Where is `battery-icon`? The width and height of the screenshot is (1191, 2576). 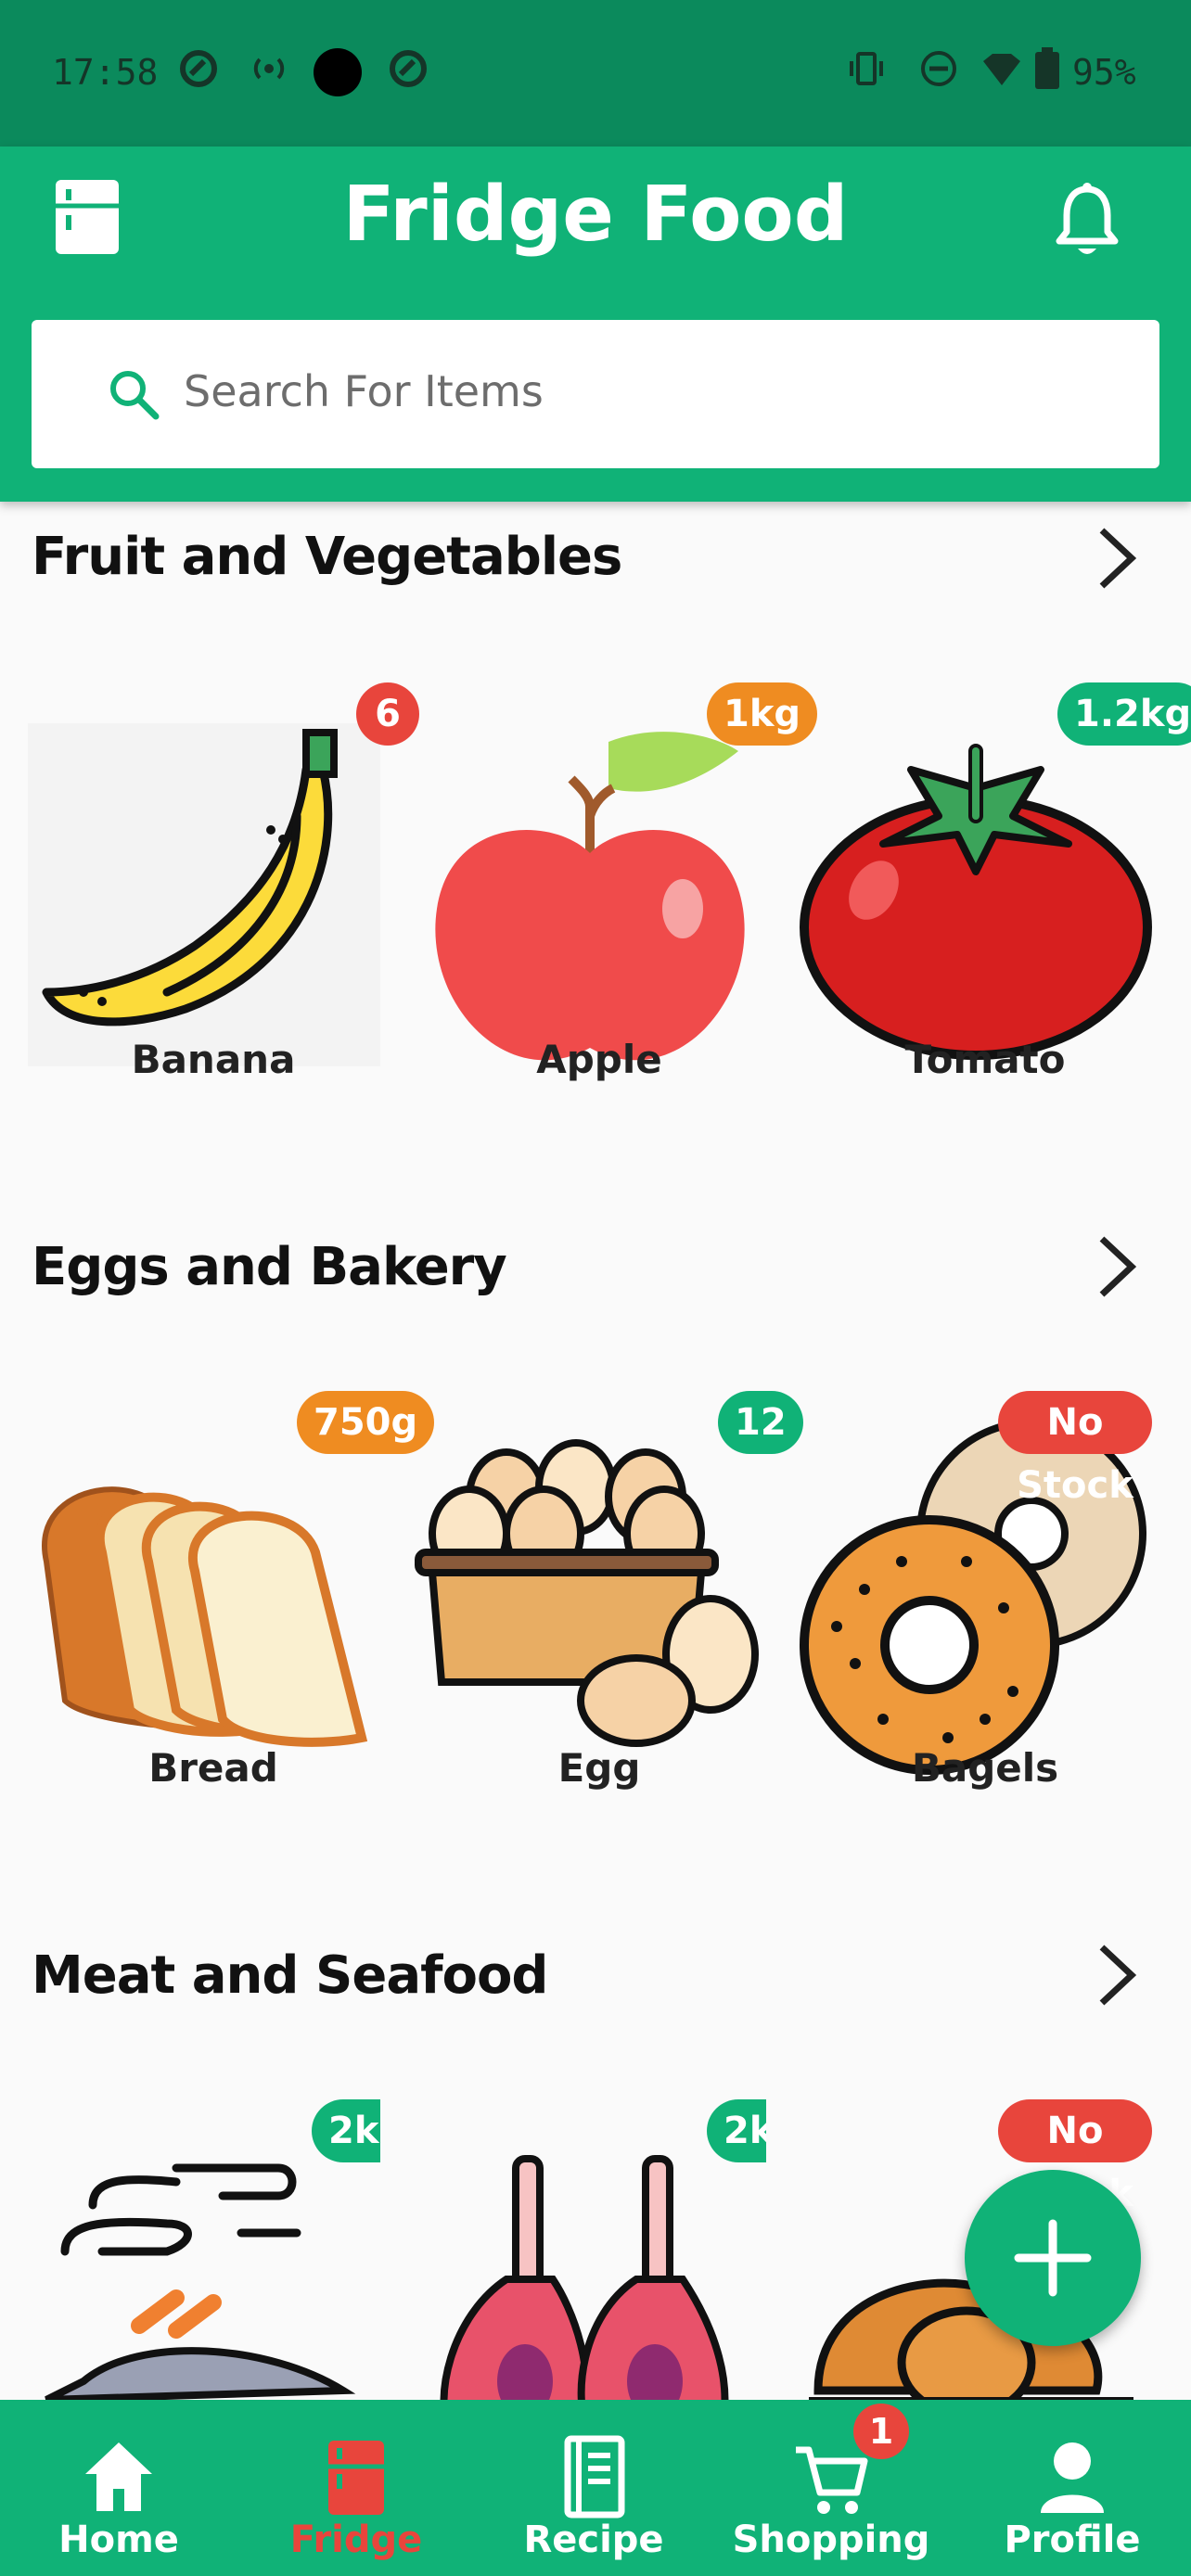
battery-icon is located at coordinates (1047, 68).